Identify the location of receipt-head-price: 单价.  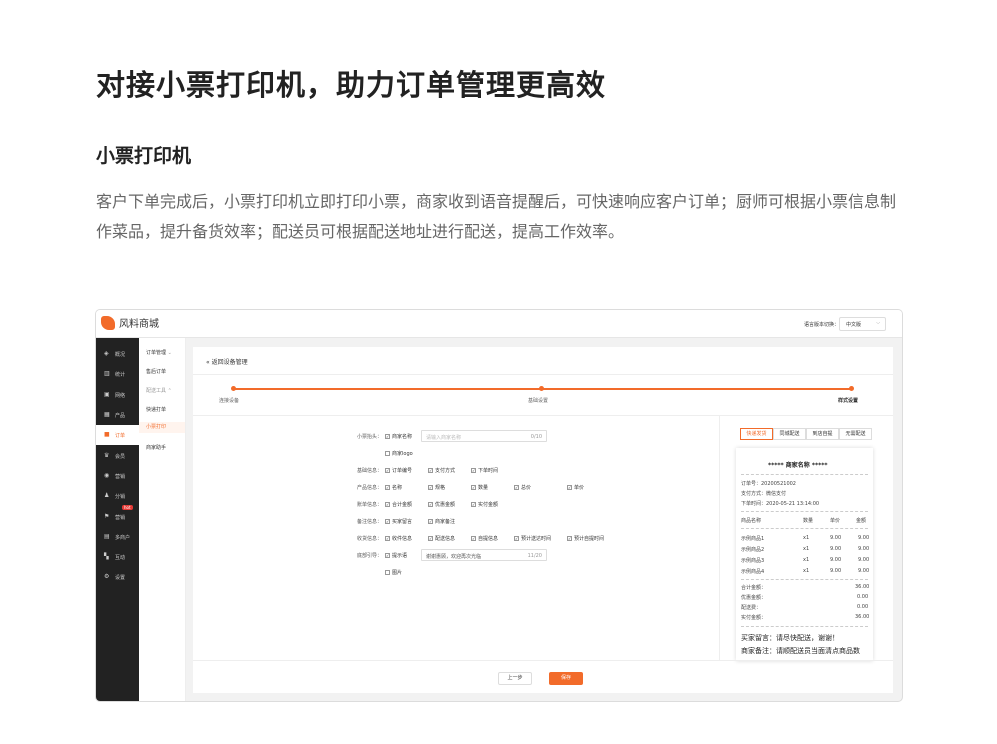
(835, 521).